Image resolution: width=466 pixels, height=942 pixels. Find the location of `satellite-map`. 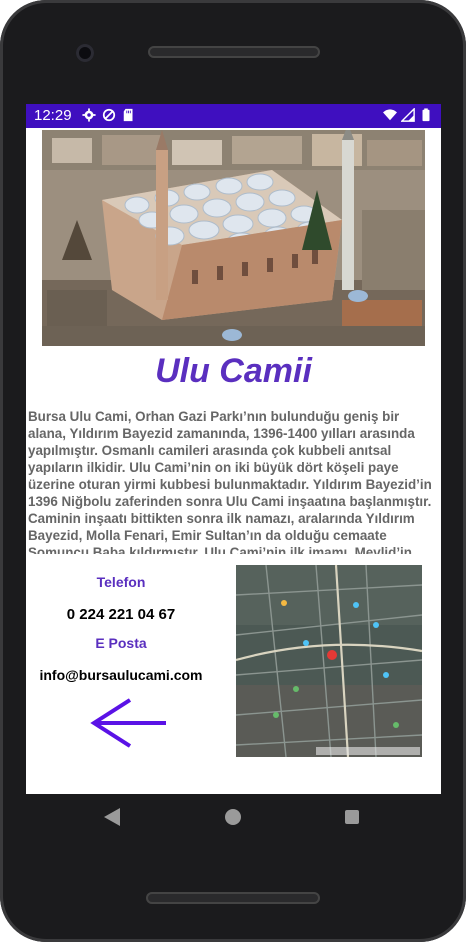

satellite-map is located at coordinates (329, 661).